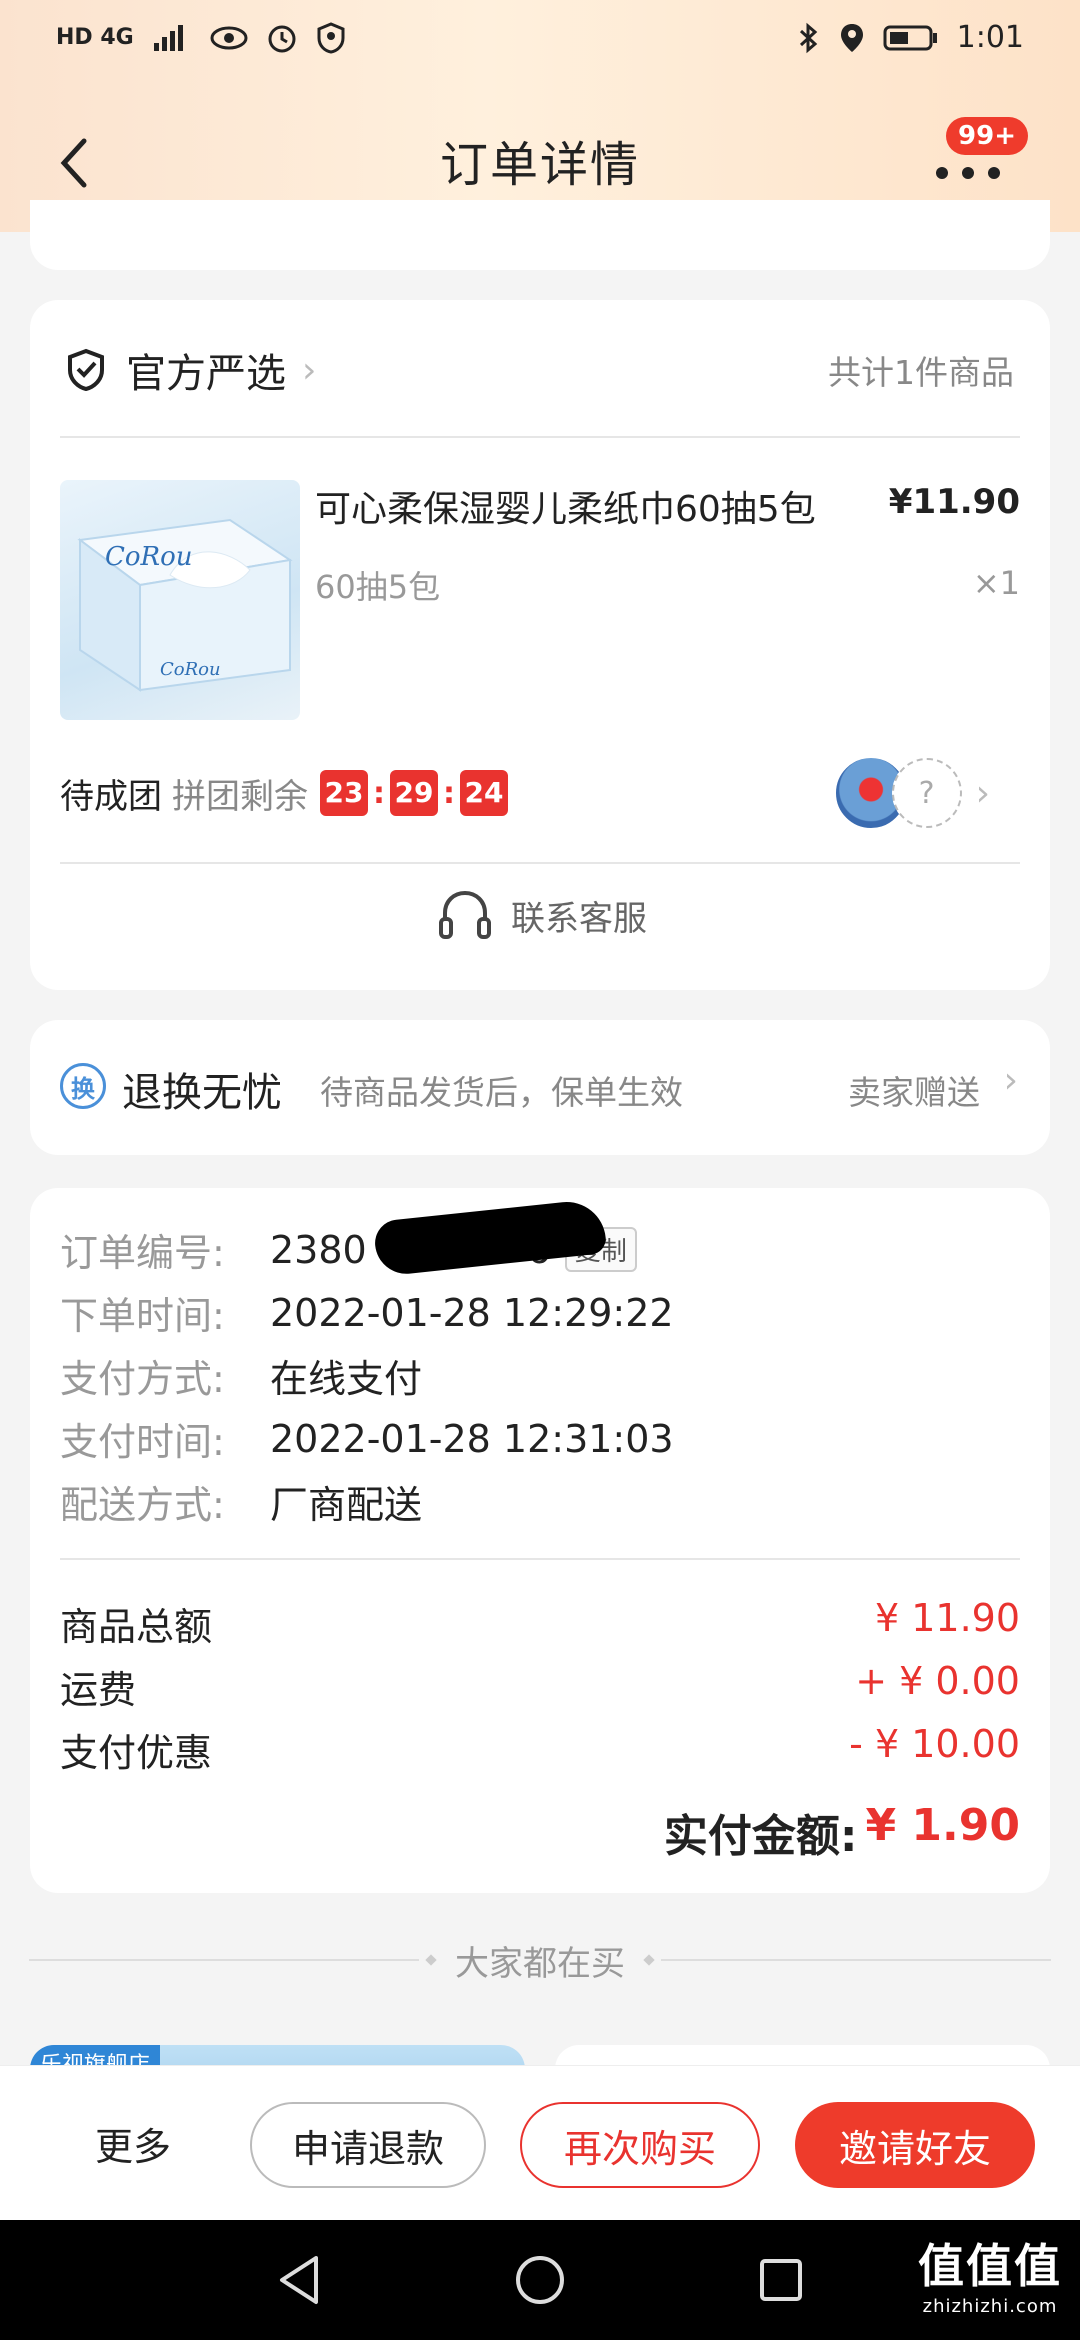 Image resolution: width=1080 pixels, height=2340 pixels. I want to click on shipping-fee-row: 运费 + ¥ 0.00, so click(540, 1686).